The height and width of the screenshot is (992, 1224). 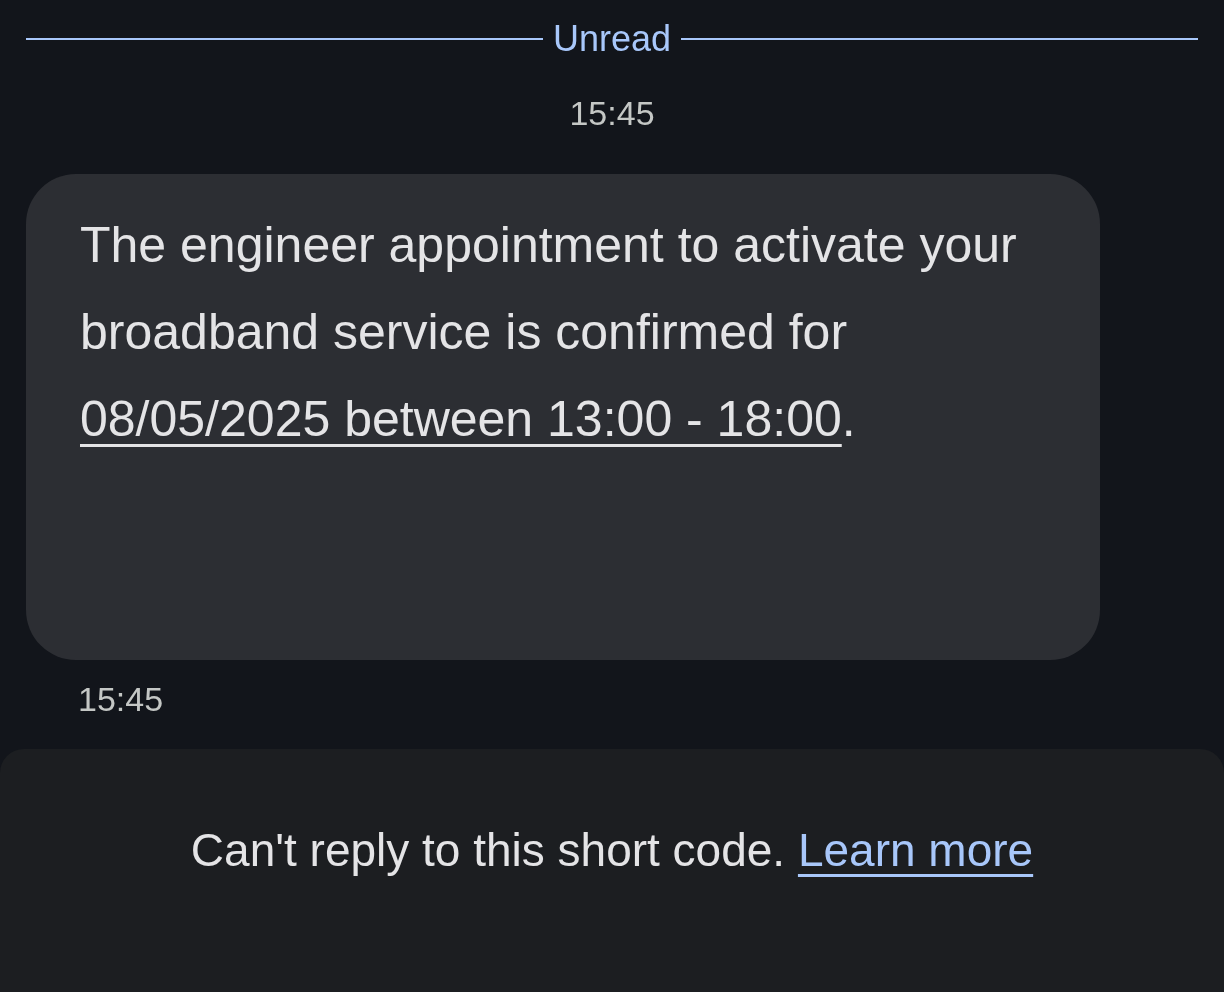 What do you see at coordinates (121, 699) in the screenshot?
I see `message-time: 15:45` at bounding box center [121, 699].